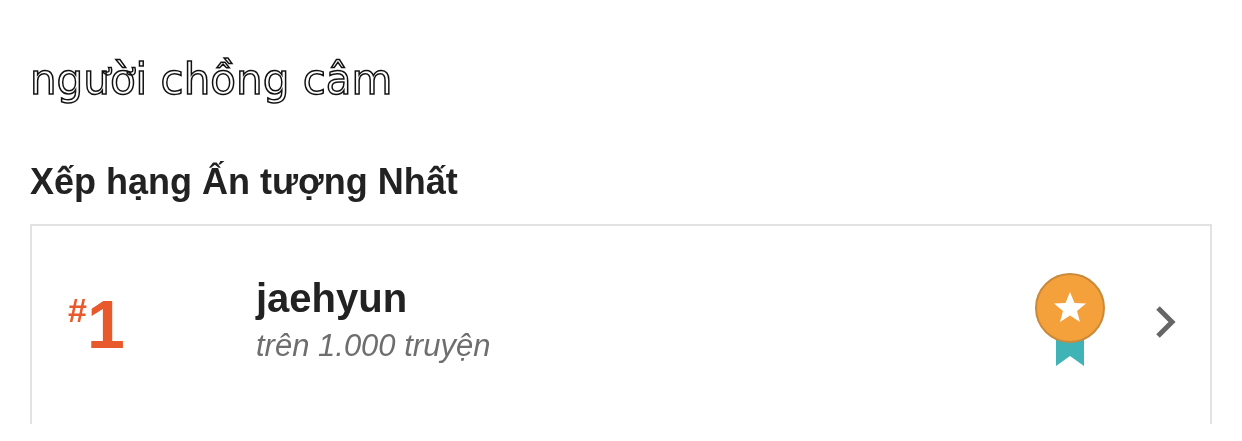 Image resolution: width=1242 pixels, height=441 pixels. What do you see at coordinates (332, 298) in the screenshot?
I see `user-name: jaehyun` at bounding box center [332, 298].